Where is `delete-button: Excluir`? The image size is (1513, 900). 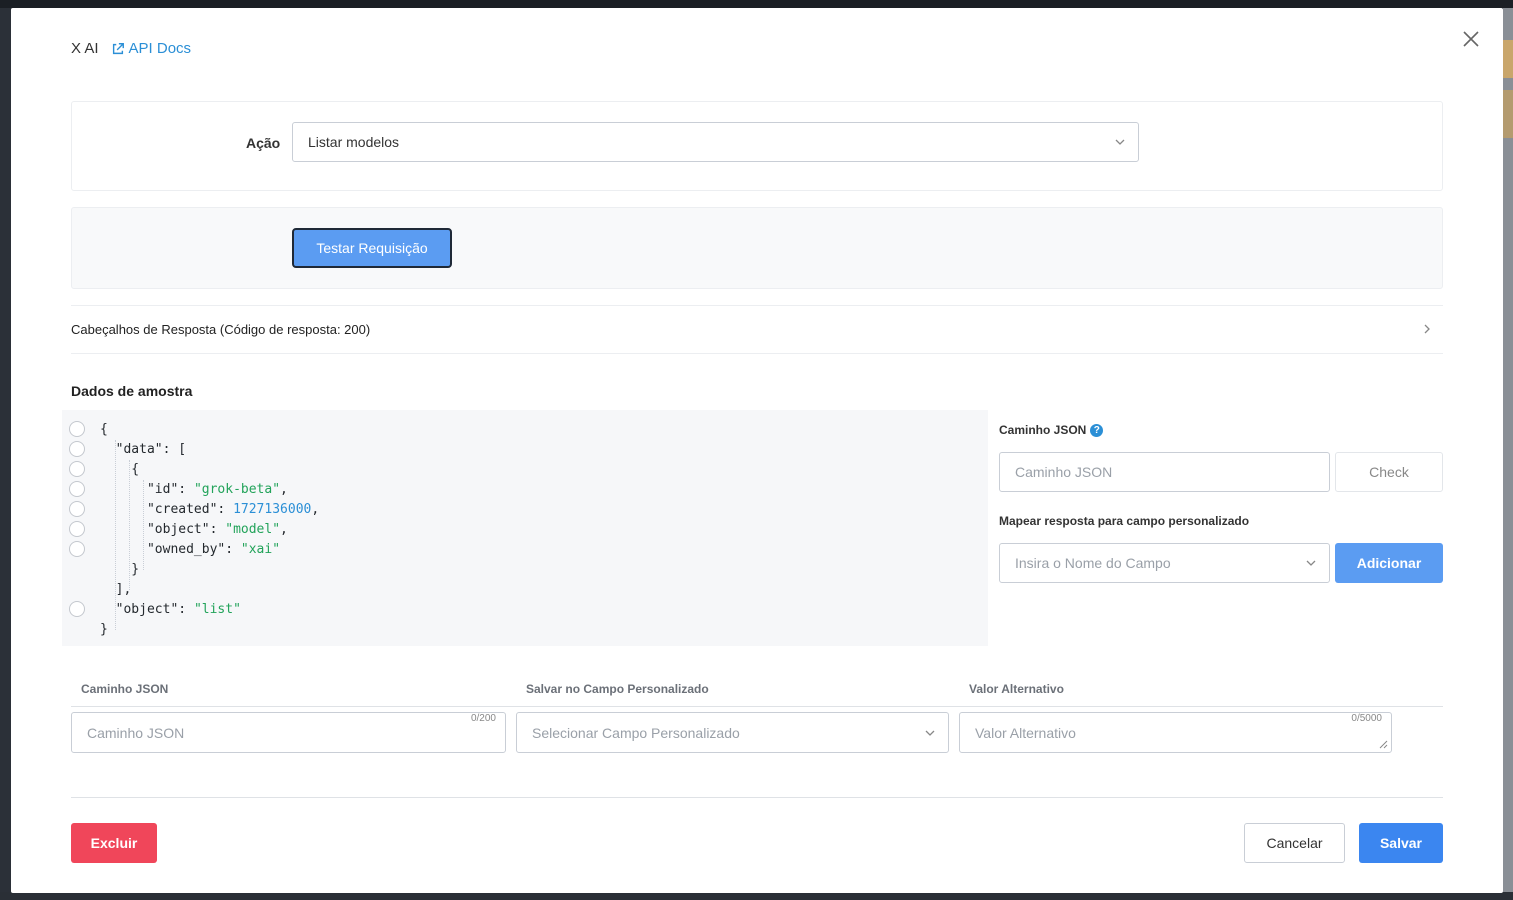 delete-button: Excluir is located at coordinates (114, 843).